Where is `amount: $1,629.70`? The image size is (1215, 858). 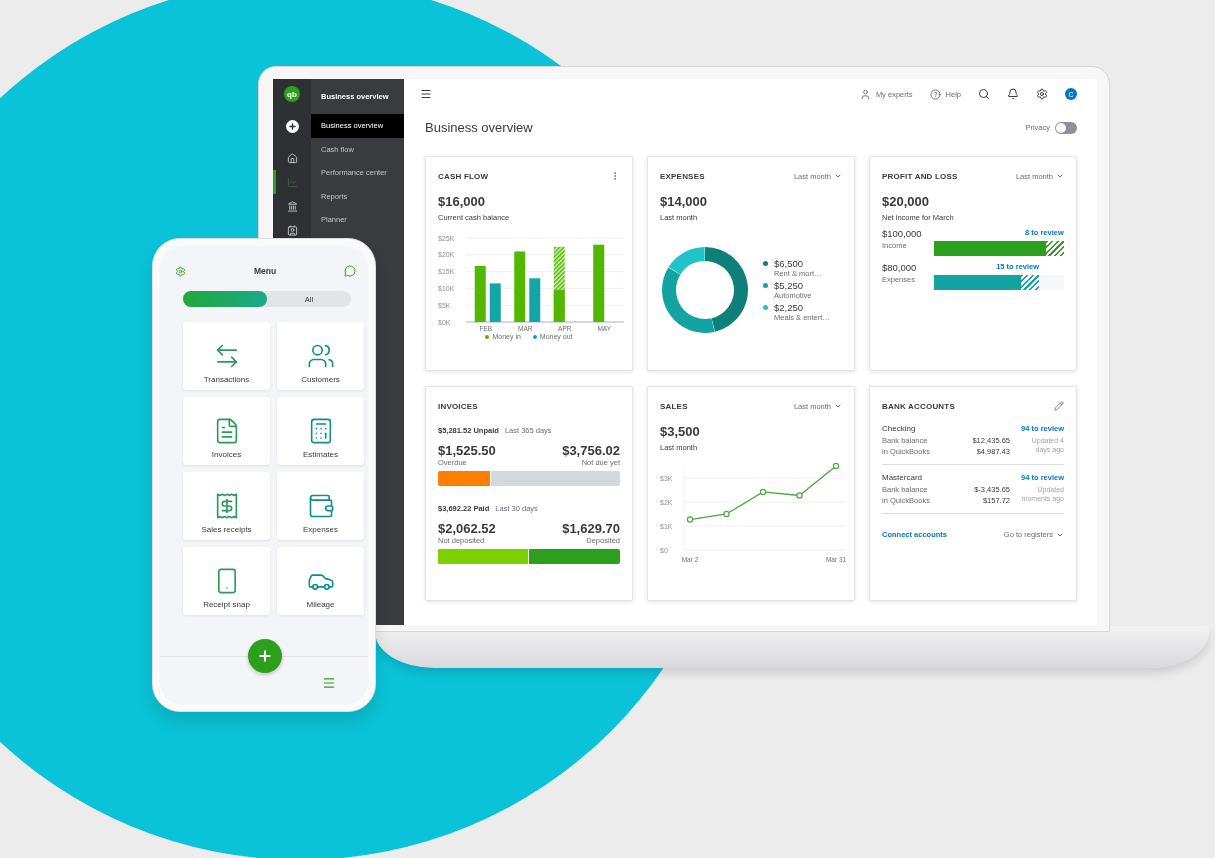
amount: $1,629.70 is located at coordinates (591, 528).